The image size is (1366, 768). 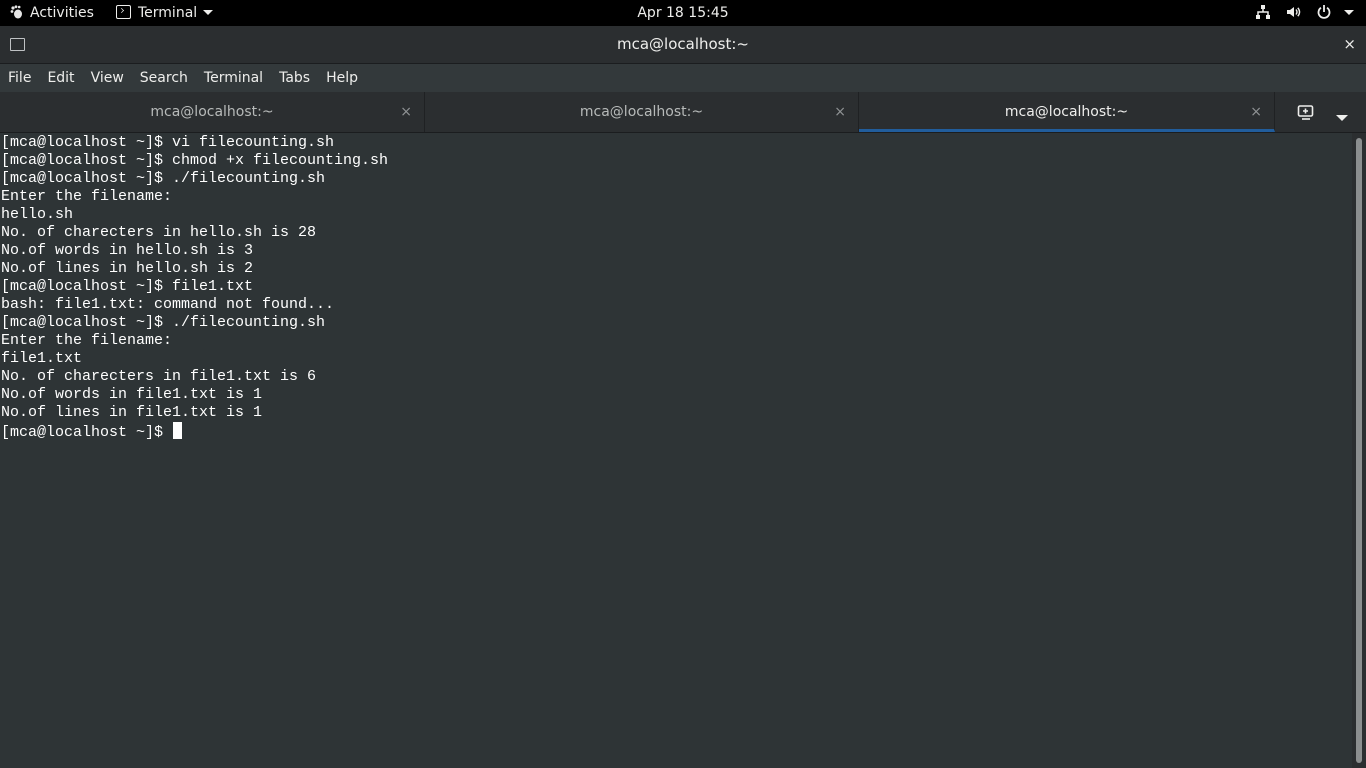 I want to click on terminal-line: [mca@localhost ~]$ file1.txt, so click(x=127, y=286).